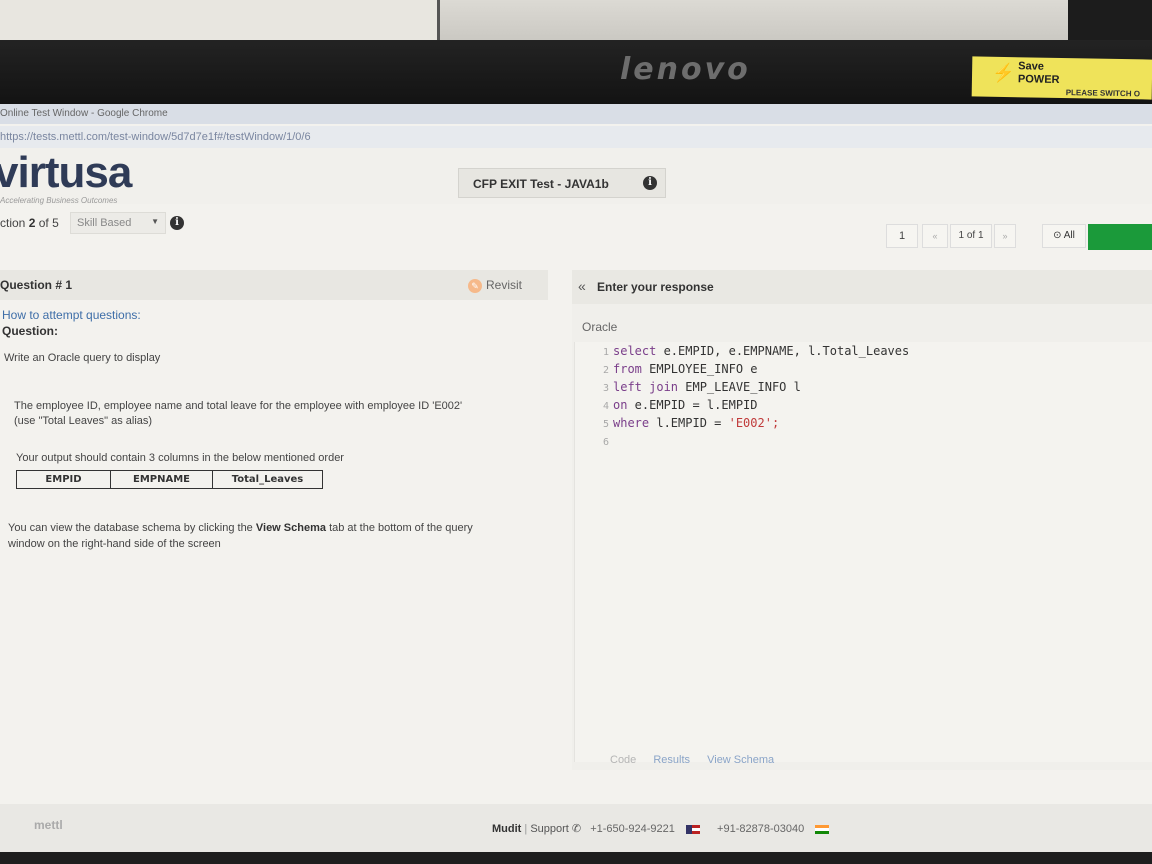 This screenshot has width=1152, height=864. I want to click on skill-select: Skill Based ▼, so click(118, 223).